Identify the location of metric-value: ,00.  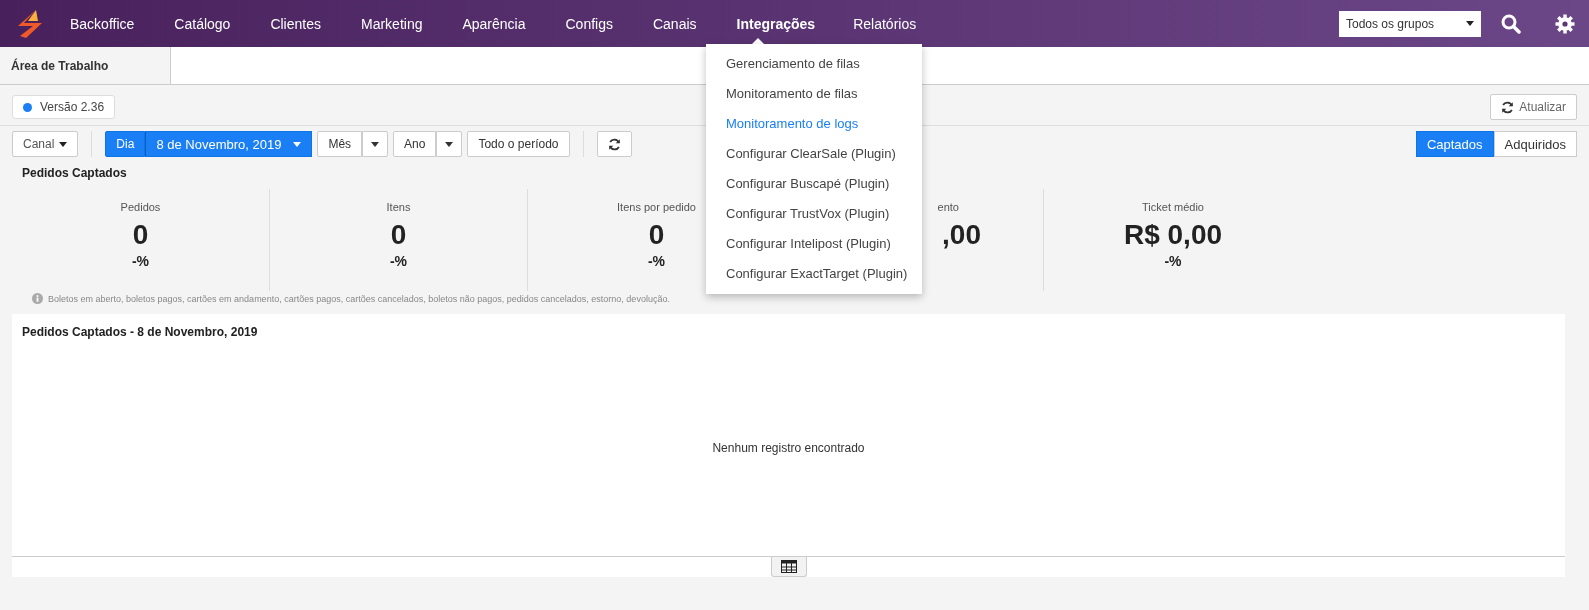
(961, 235).